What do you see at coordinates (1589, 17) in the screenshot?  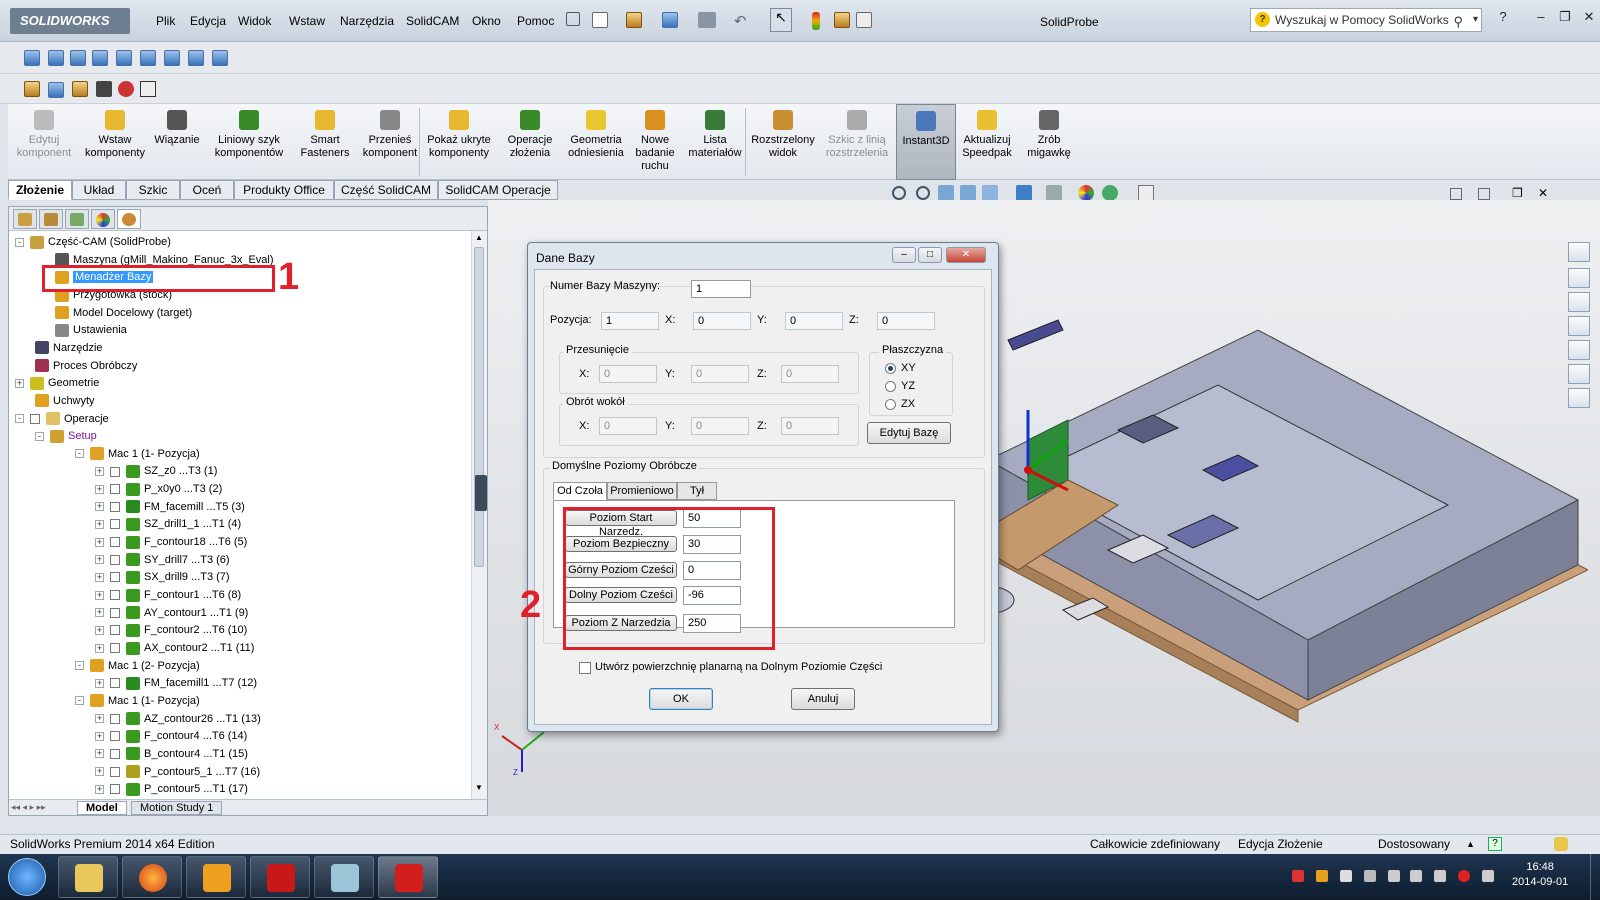 I see `close-icon: ✕` at bounding box center [1589, 17].